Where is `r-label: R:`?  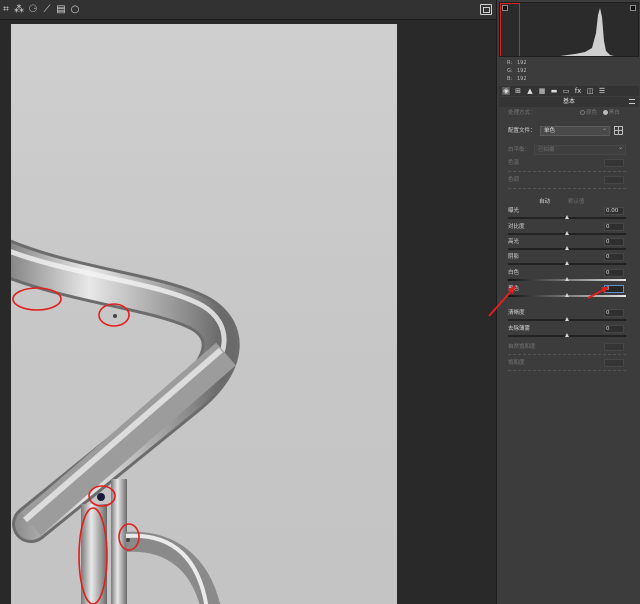 r-label: R: is located at coordinates (510, 63).